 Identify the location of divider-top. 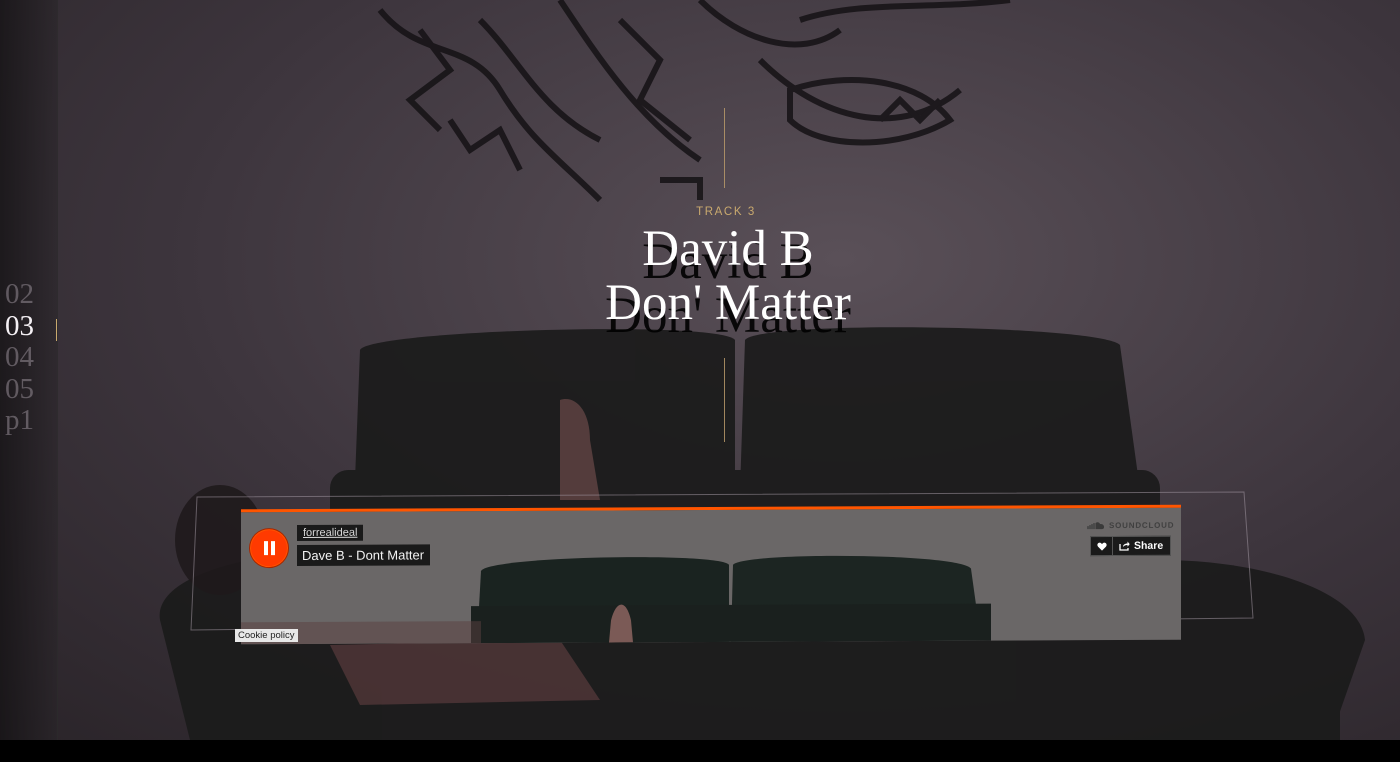
(724, 148).